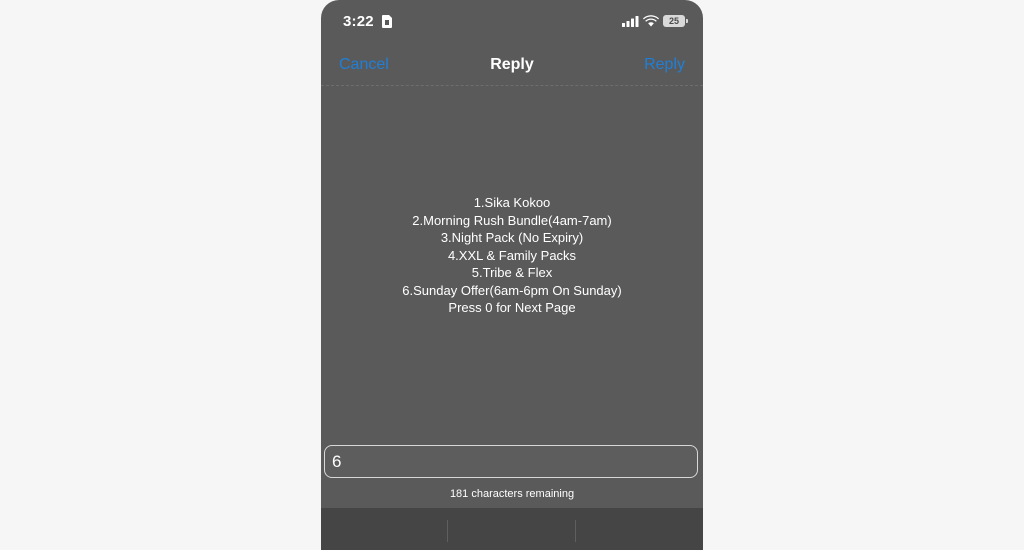 The height and width of the screenshot is (550, 1024). I want to click on message-line: Press 0 for Next Page, so click(512, 307).